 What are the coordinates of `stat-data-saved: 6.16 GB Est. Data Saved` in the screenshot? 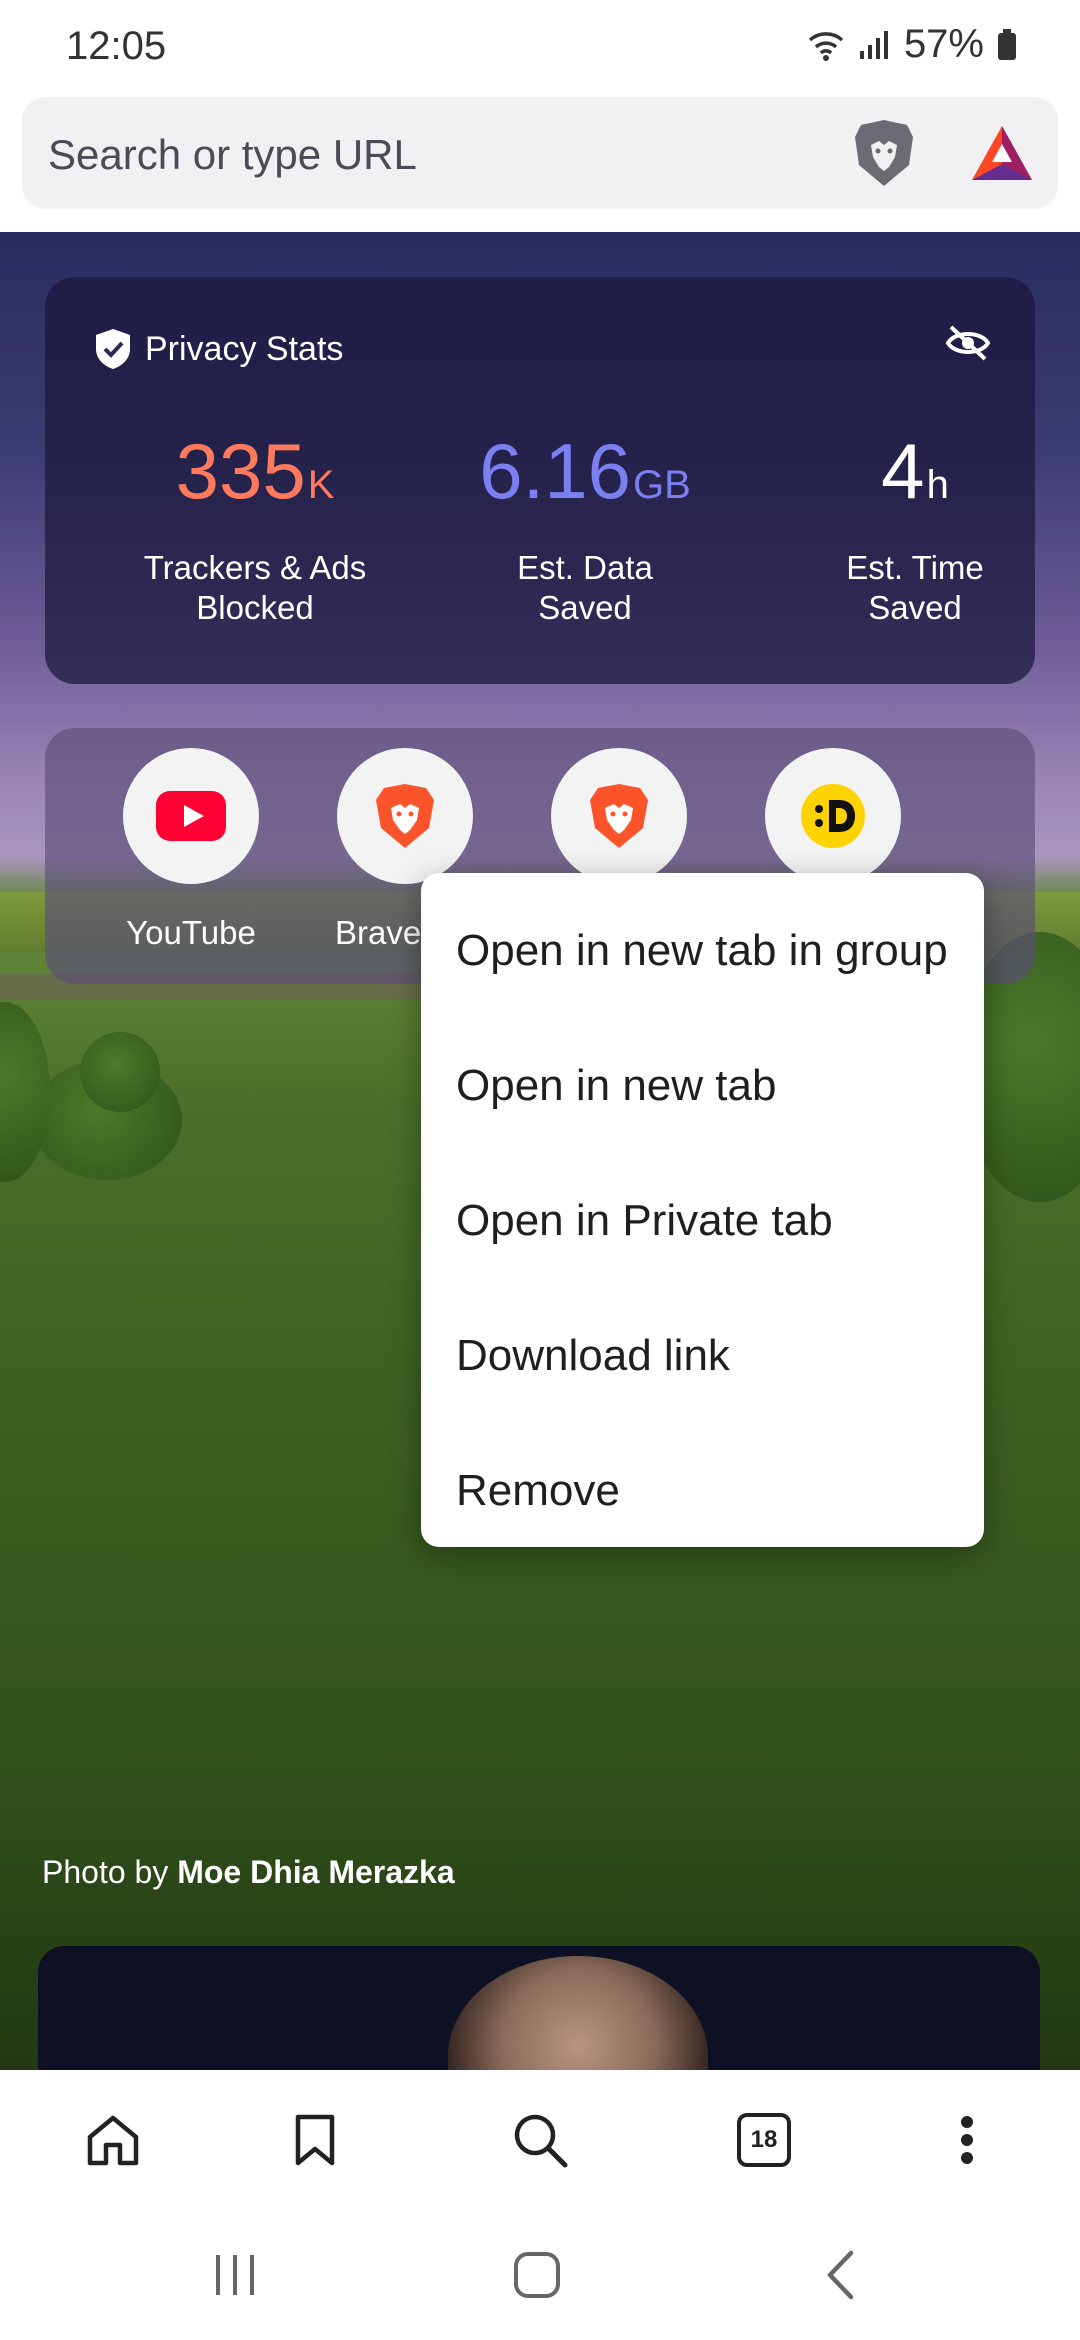 It's located at (585, 530).